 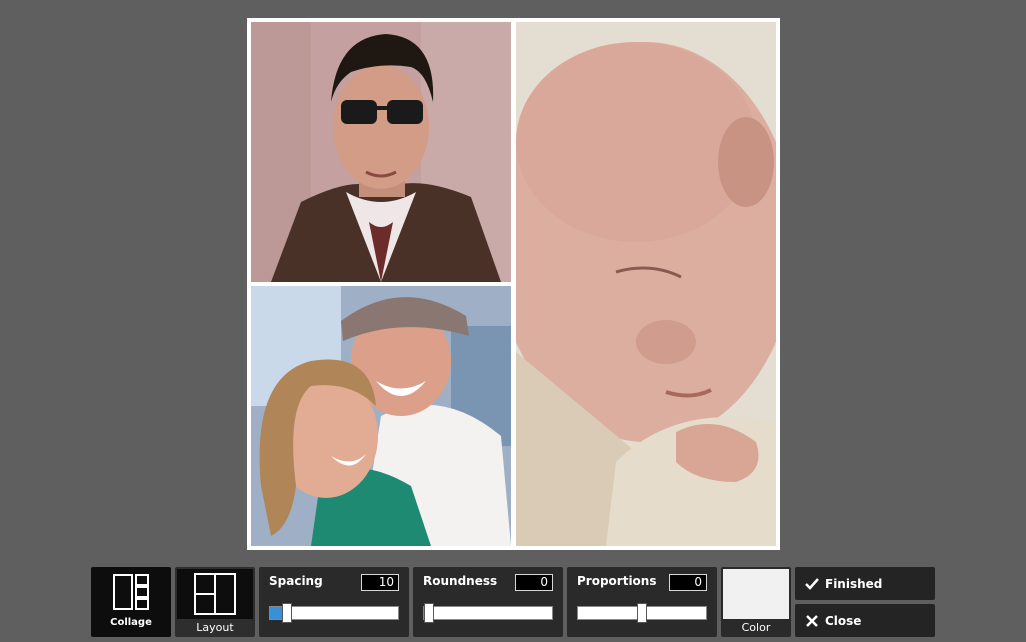 What do you see at coordinates (131, 622) in the screenshot?
I see `collage-tool-label: Collage` at bounding box center [131, 622].